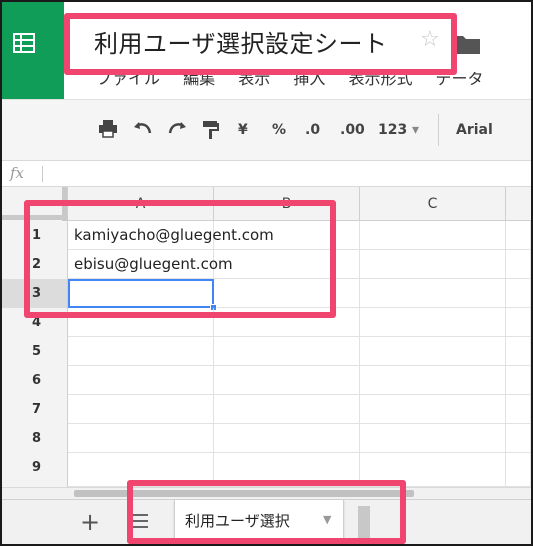 The height and width of the screenshot is (546, 533). Describe the element at coordinates (415, 130) in the screenshot. I see `chevron-down-icon: ▾` at that location.